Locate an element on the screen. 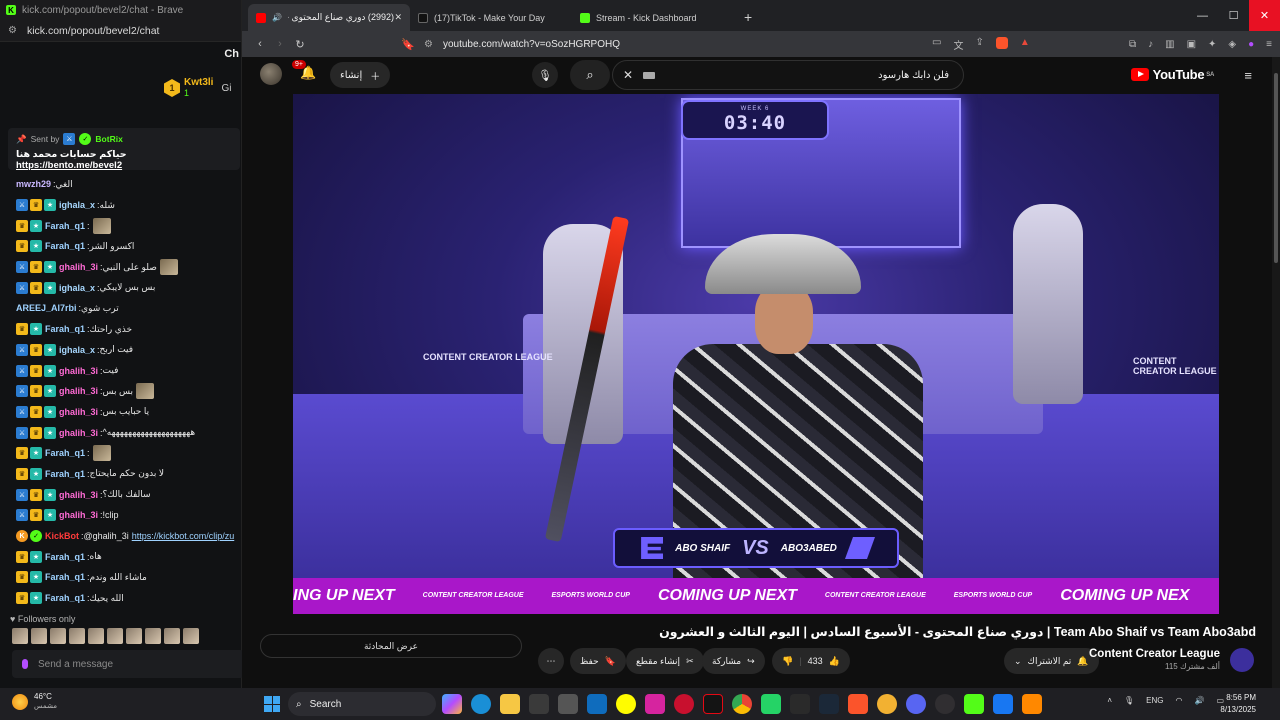 The width and height of the screenshot is (1280, 720). volume-icon: 🔊 is located at coordinates (1199, 700).